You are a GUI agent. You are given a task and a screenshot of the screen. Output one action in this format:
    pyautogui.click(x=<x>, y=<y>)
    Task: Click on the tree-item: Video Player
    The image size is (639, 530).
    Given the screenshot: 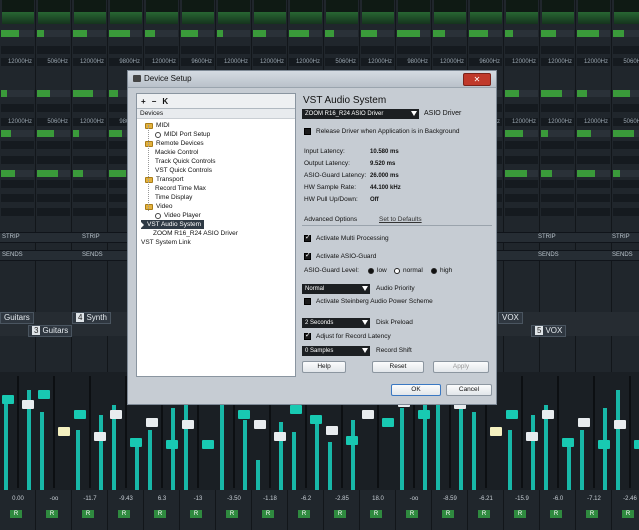 What is the action you would take?
    pyautogui.click(x=178, y=215)
    